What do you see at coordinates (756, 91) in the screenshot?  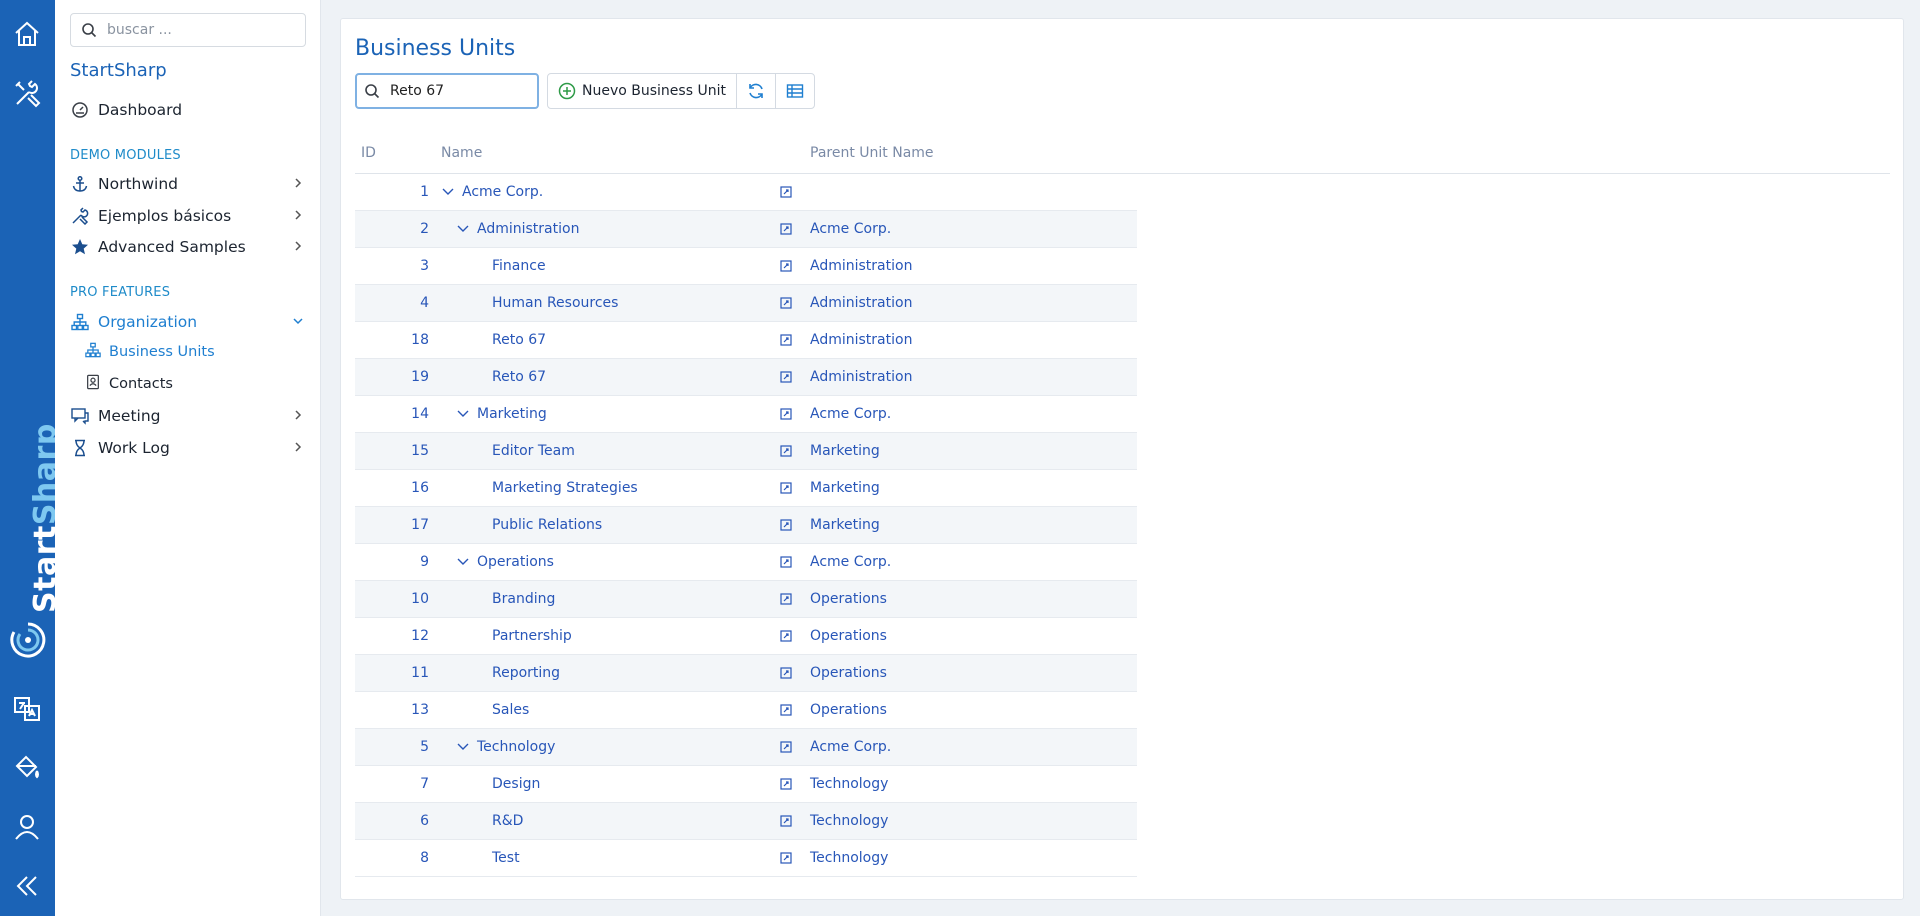 I see `refresh-button` at bounding box center [756, 91].